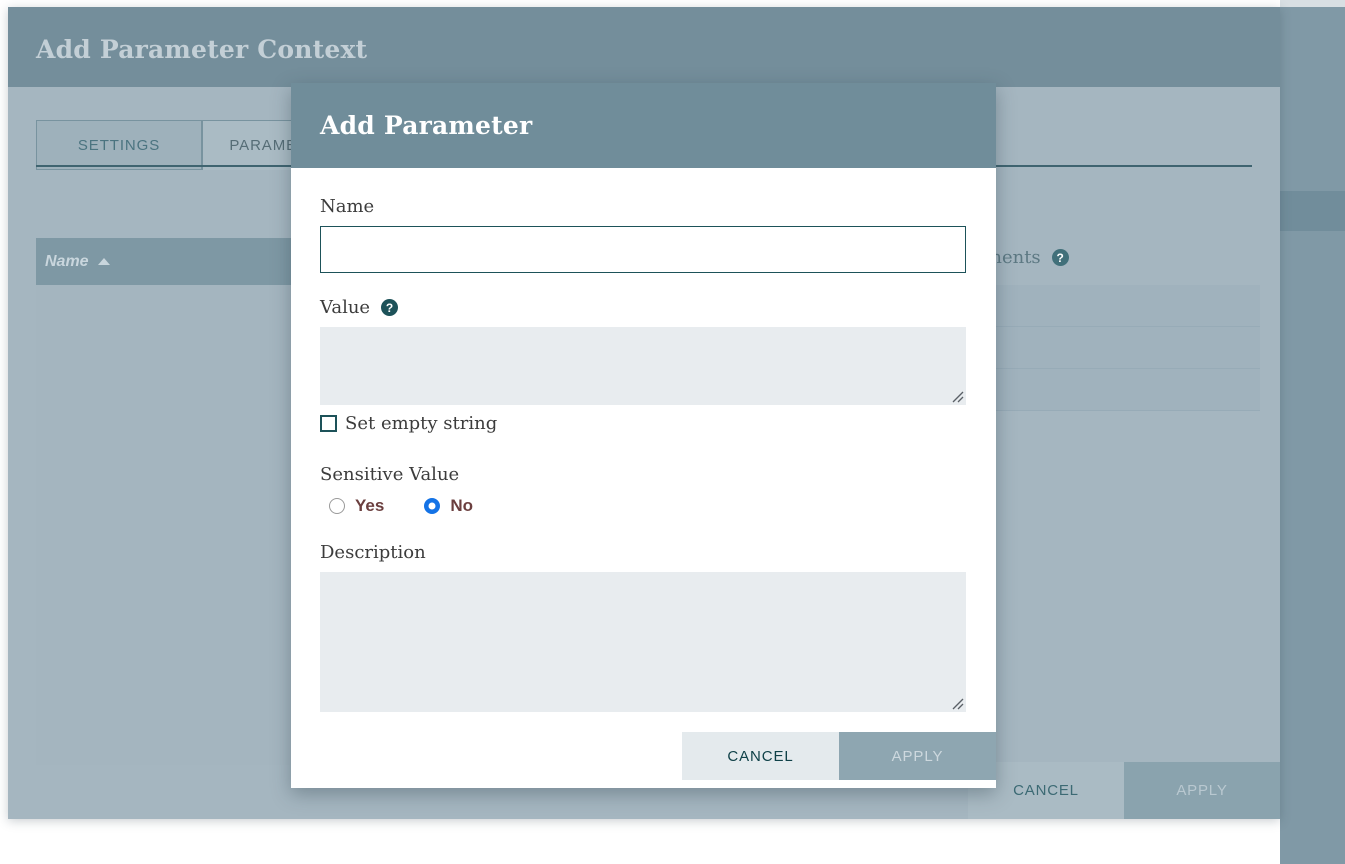  I want to click on sort-ascending-arrow-icon, so click(103, 261).